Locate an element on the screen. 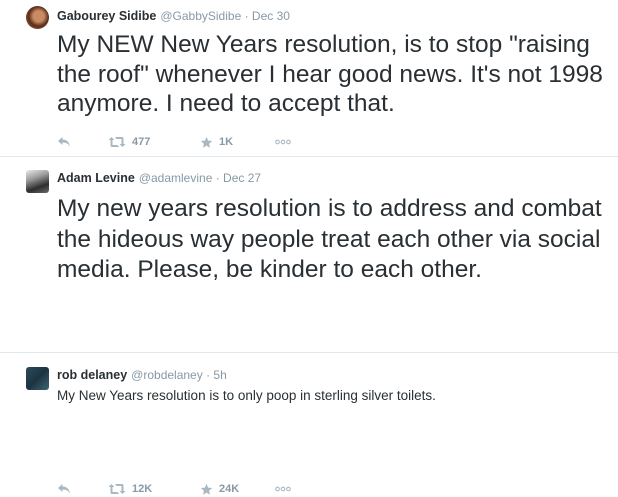 The image size is (618, 497). tweet-header: rob delaney @robdelaney · 5h is located at coordinates (142, 375).